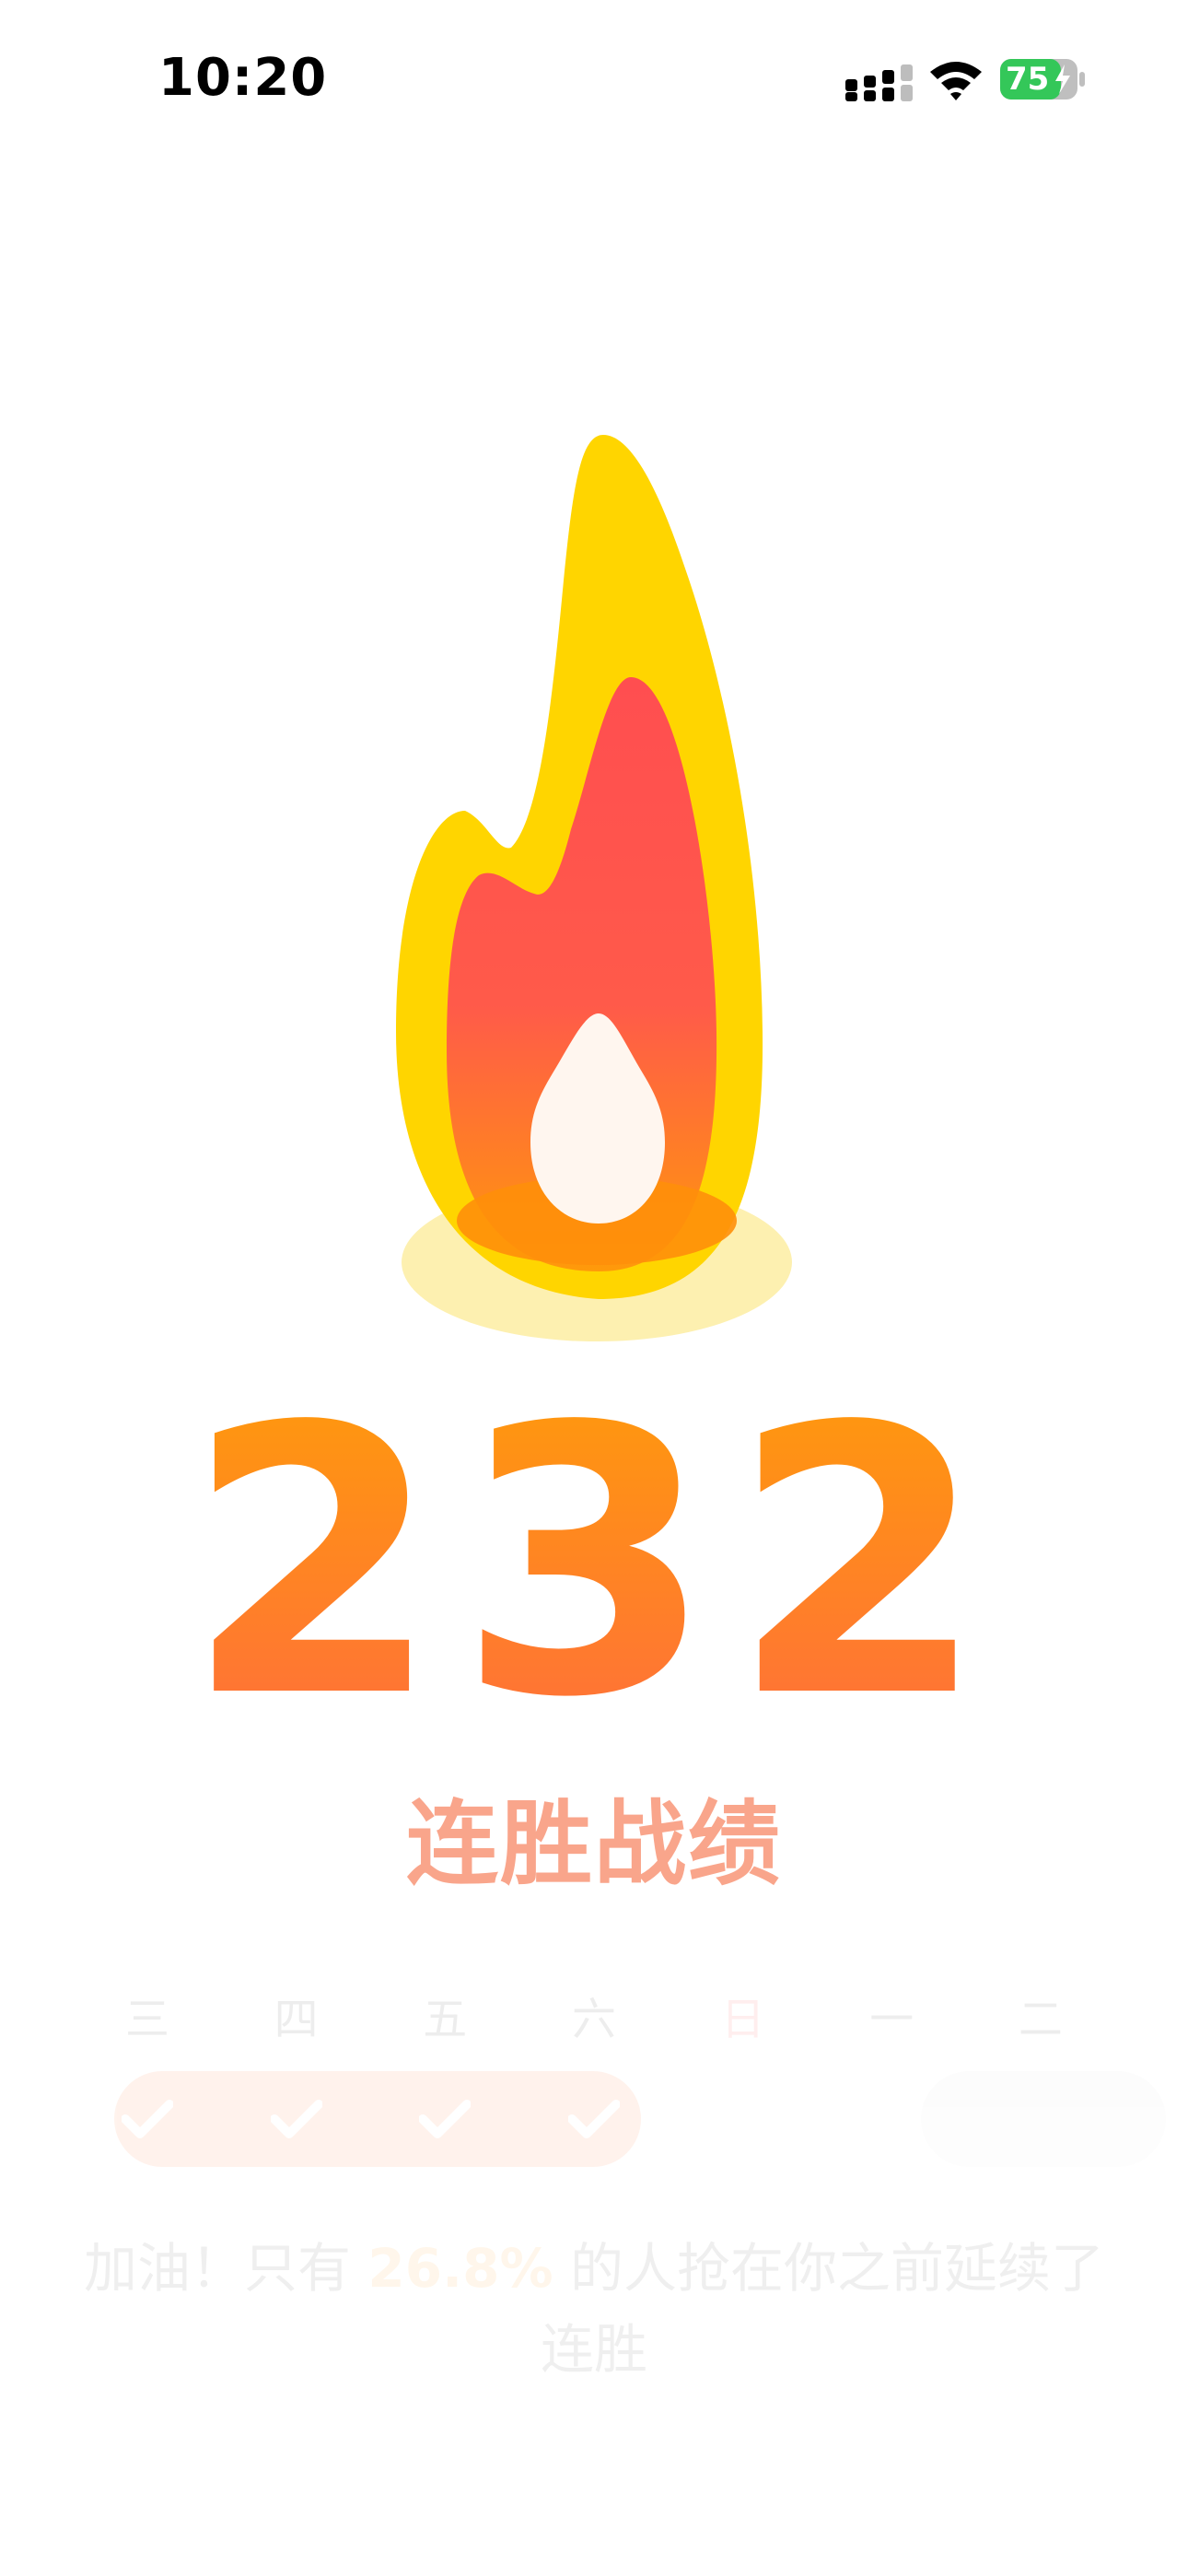  I want to click on wifi-icon, so click(956, 81).